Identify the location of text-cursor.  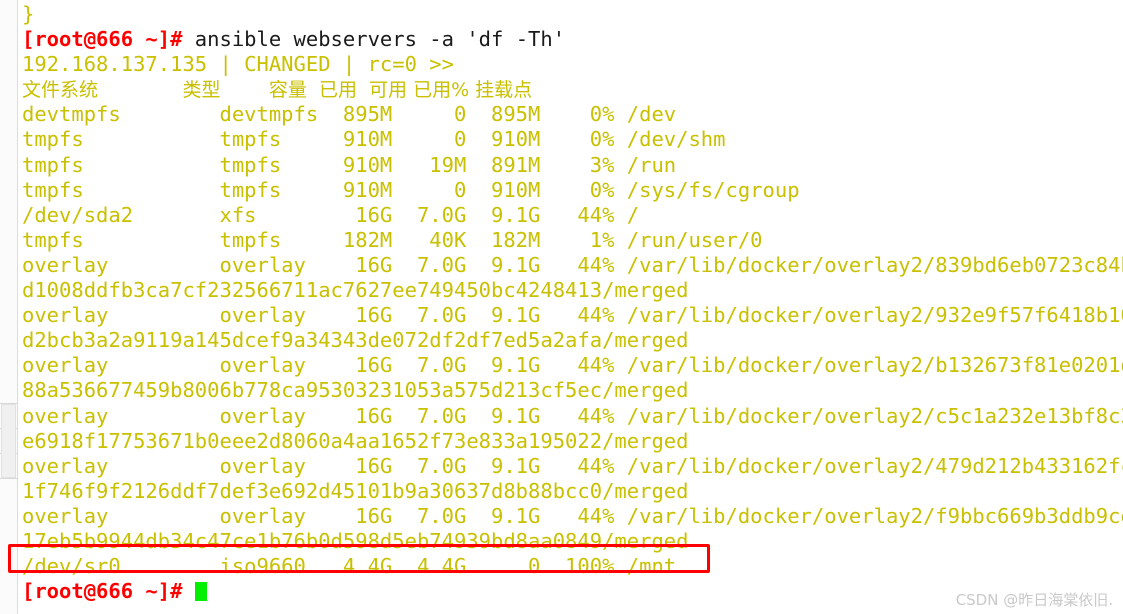
(200, 592).